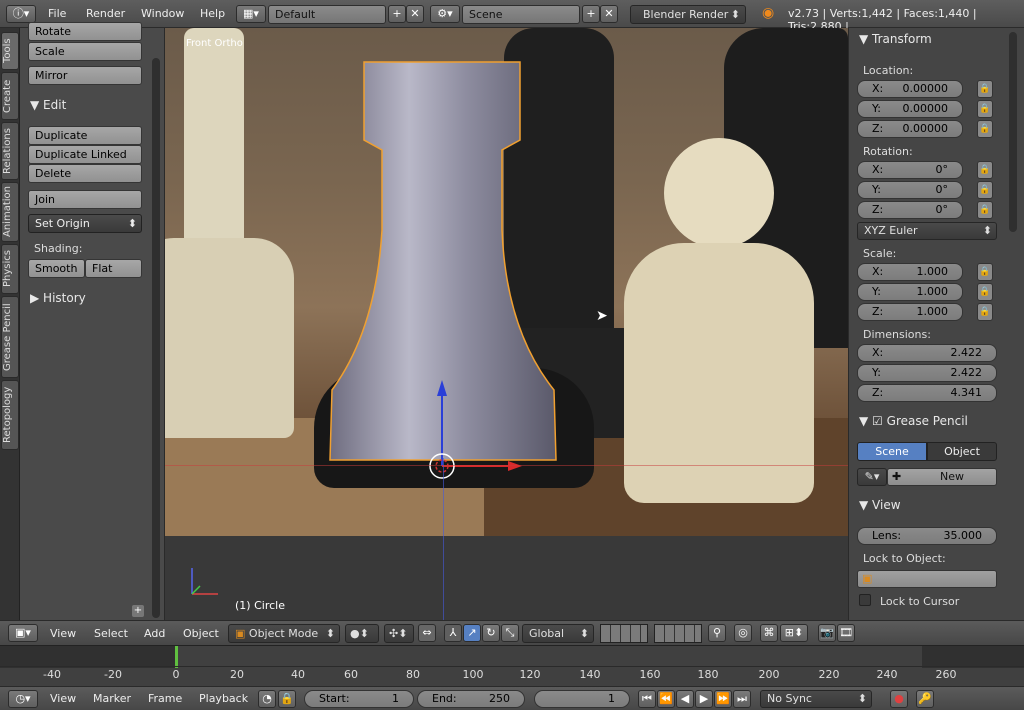  Describe the element at coordinates (962, 451) in the screenshot. I see `grease-object-tab: Object` at that location.